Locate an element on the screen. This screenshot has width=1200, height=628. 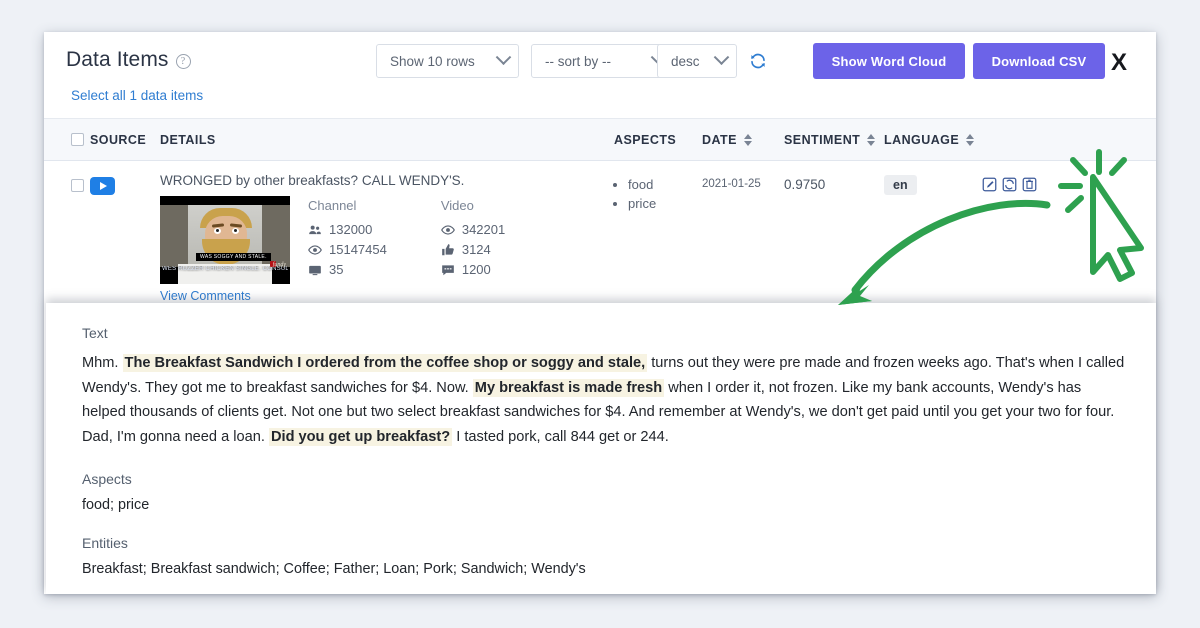
video-likes-value: 3124 is located at coordinates (476, 249).